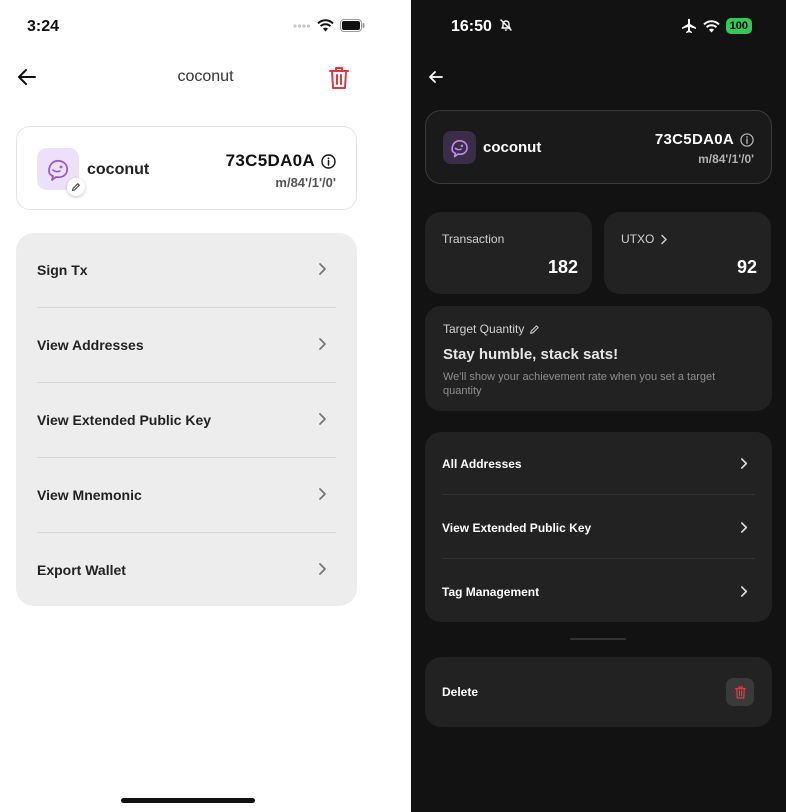 The width and height of the screenshot is (786, 812). Describe the element at coordinates (186, 570) in the screenshot. I see `menu-item-export-wallet: Export Wallet` at that location.